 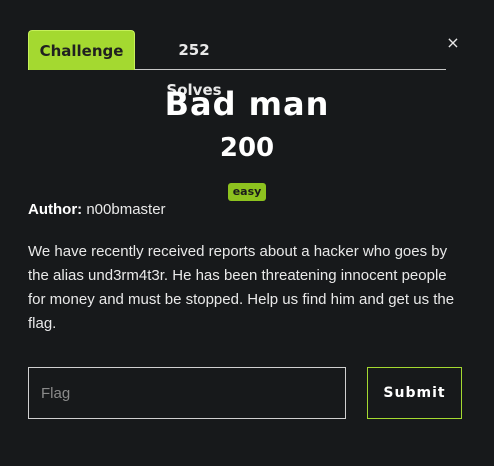 I want to click on tab-challenge: Challenge, so click(x=81, y=50).